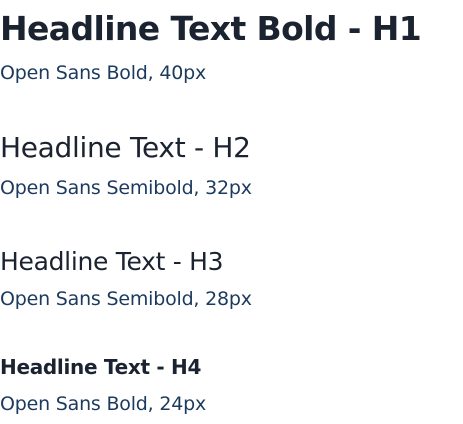 The width and height of the screenshot is (463, 424). What do you see at coordinates (103, 73) in the screenshot?
I see `headline-h1-spec: Open Sans Bold, 40px` at bounding box center [103, 73].